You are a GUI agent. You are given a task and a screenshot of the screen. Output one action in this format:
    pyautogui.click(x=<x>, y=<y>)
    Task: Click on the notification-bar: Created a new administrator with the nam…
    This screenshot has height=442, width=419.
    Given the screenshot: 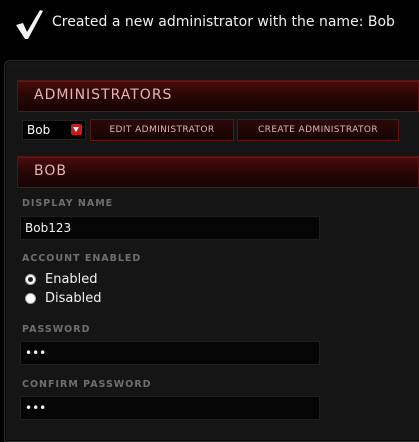 What is the action you would take?
    pyautogui.click(x=209, y=25)
    